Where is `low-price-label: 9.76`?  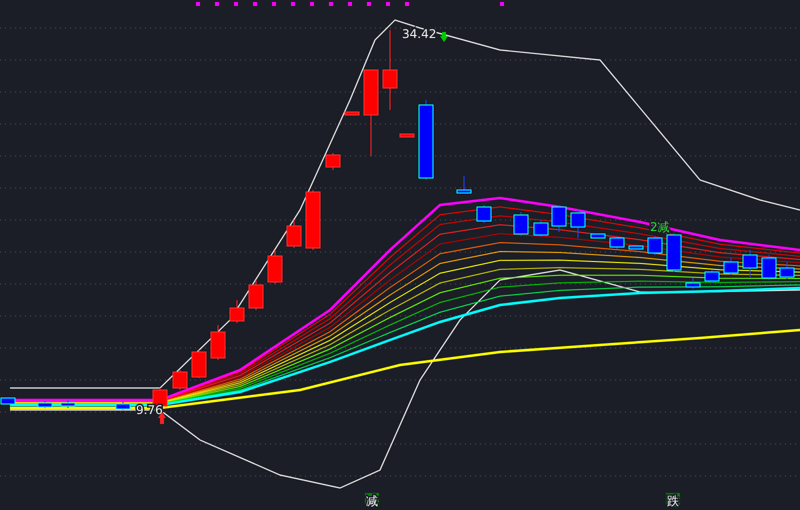
low-price-label: 9.76 is located at coordinates (149, 410).